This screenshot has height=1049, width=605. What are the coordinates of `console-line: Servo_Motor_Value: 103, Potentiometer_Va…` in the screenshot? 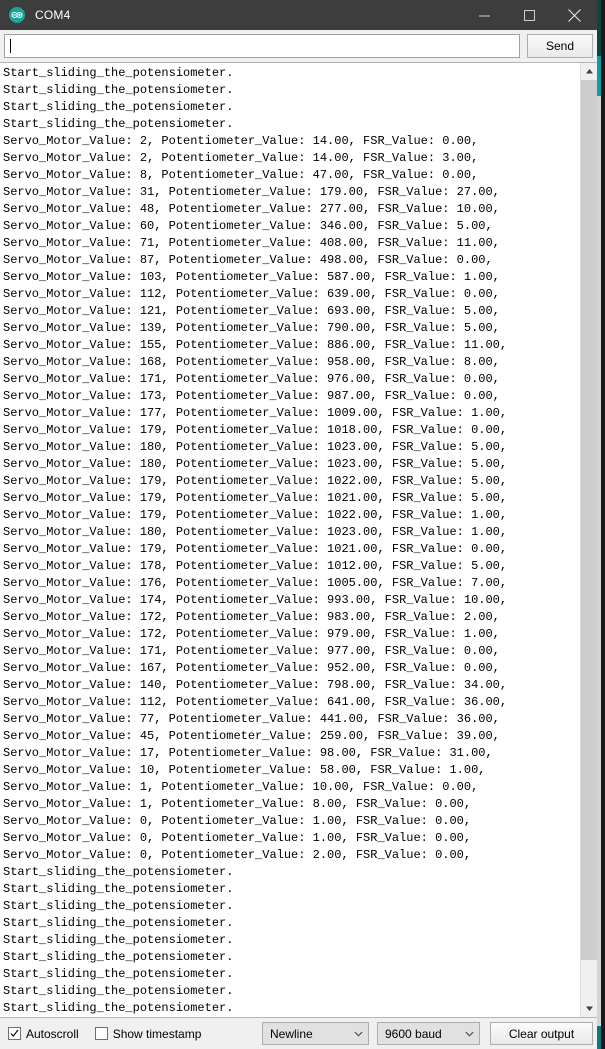 It's located at (251, 277).